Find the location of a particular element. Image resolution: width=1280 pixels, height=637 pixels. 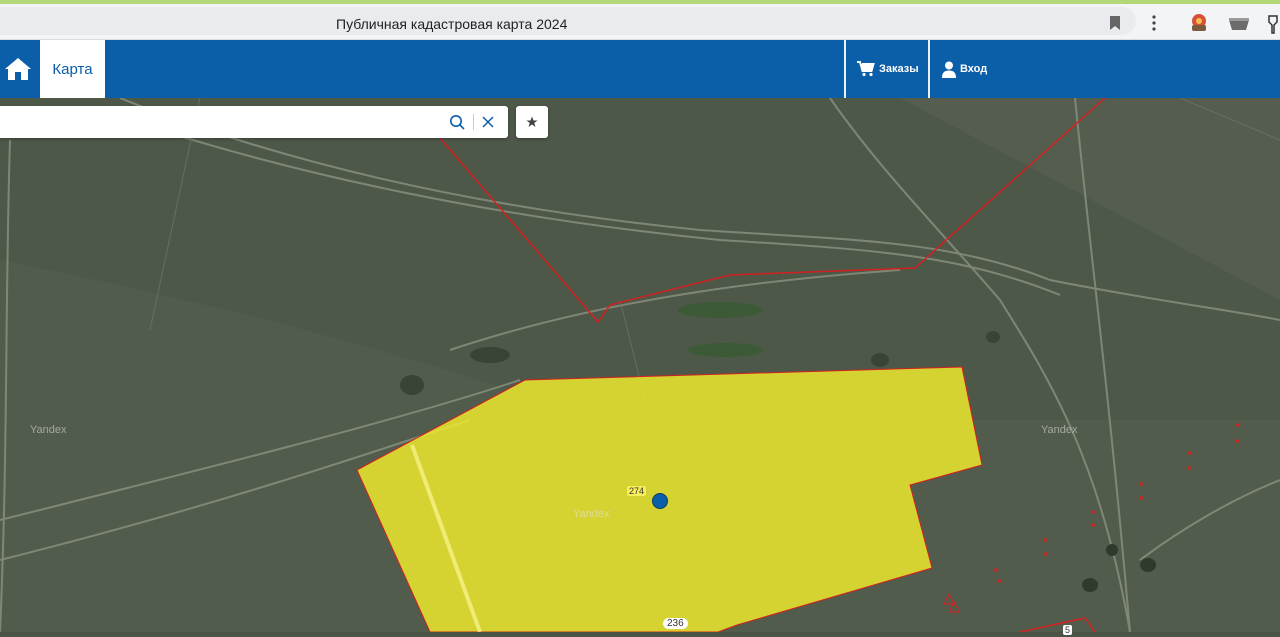

orders-button: Заказы is located at coordinates (888, 69).